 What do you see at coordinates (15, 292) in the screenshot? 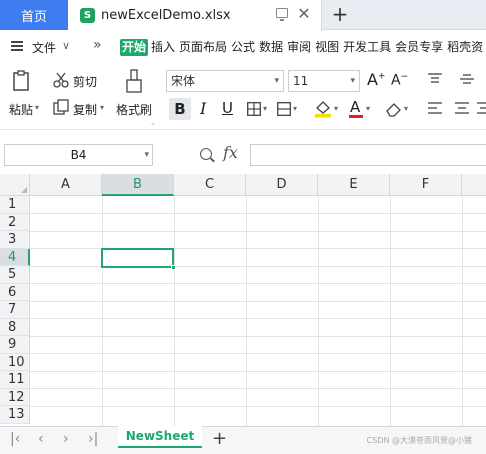
I see `row-header: 6` at bounding box center [15, 292].